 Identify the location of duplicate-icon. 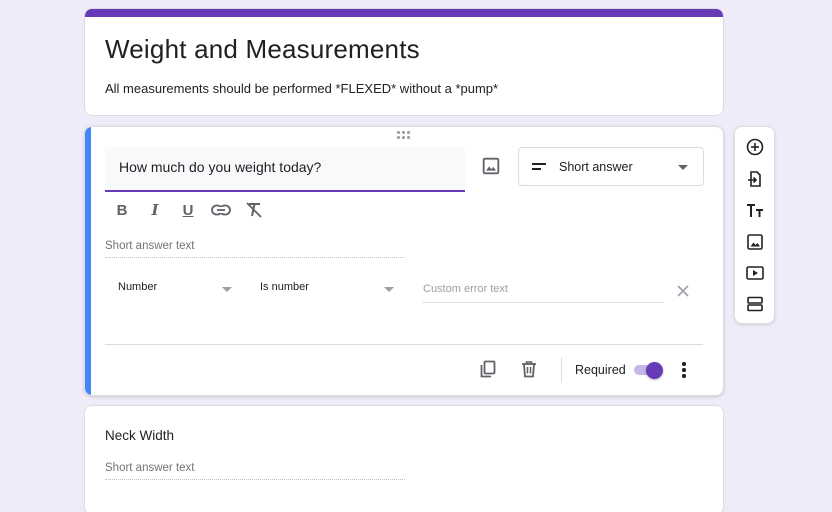
(488, 369).